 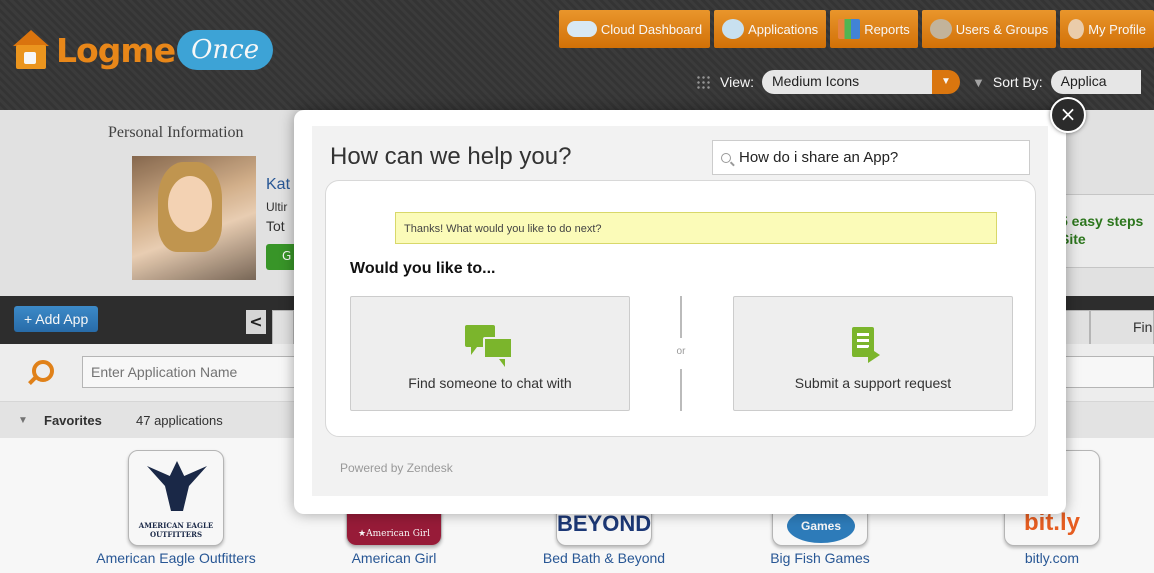 I want to click on submit-request-option-button: Submit a support request, so click(x=873, y=353).